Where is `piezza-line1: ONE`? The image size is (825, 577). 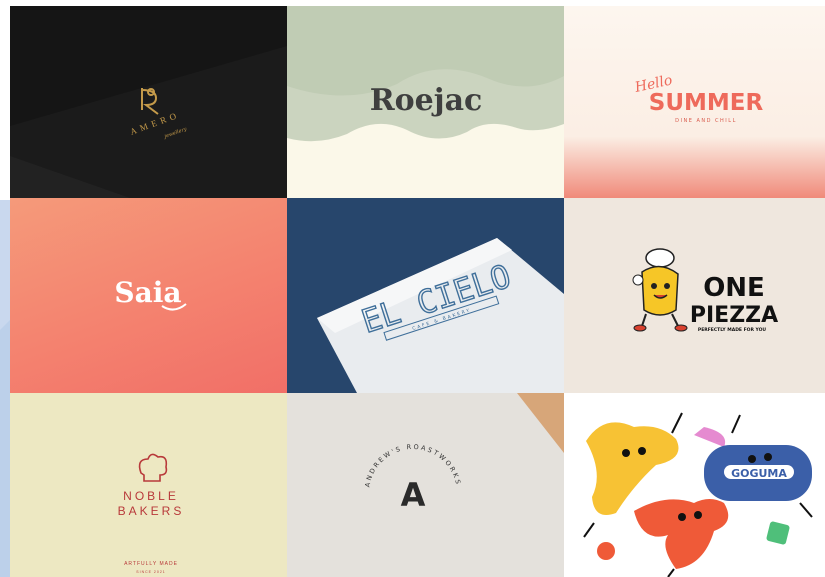 piezza-line1: ONE is located at coordinates (734, 288).